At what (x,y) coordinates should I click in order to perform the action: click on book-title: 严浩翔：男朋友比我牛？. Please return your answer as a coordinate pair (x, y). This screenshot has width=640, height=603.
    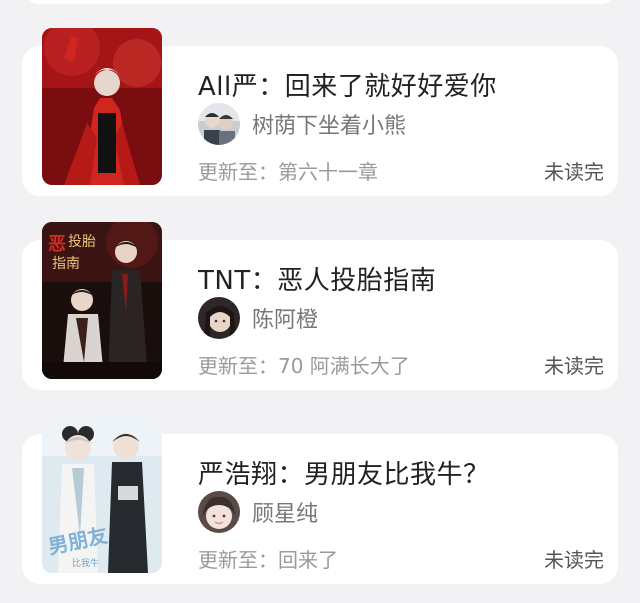
    Looking at the image, I should click on (344, 472).